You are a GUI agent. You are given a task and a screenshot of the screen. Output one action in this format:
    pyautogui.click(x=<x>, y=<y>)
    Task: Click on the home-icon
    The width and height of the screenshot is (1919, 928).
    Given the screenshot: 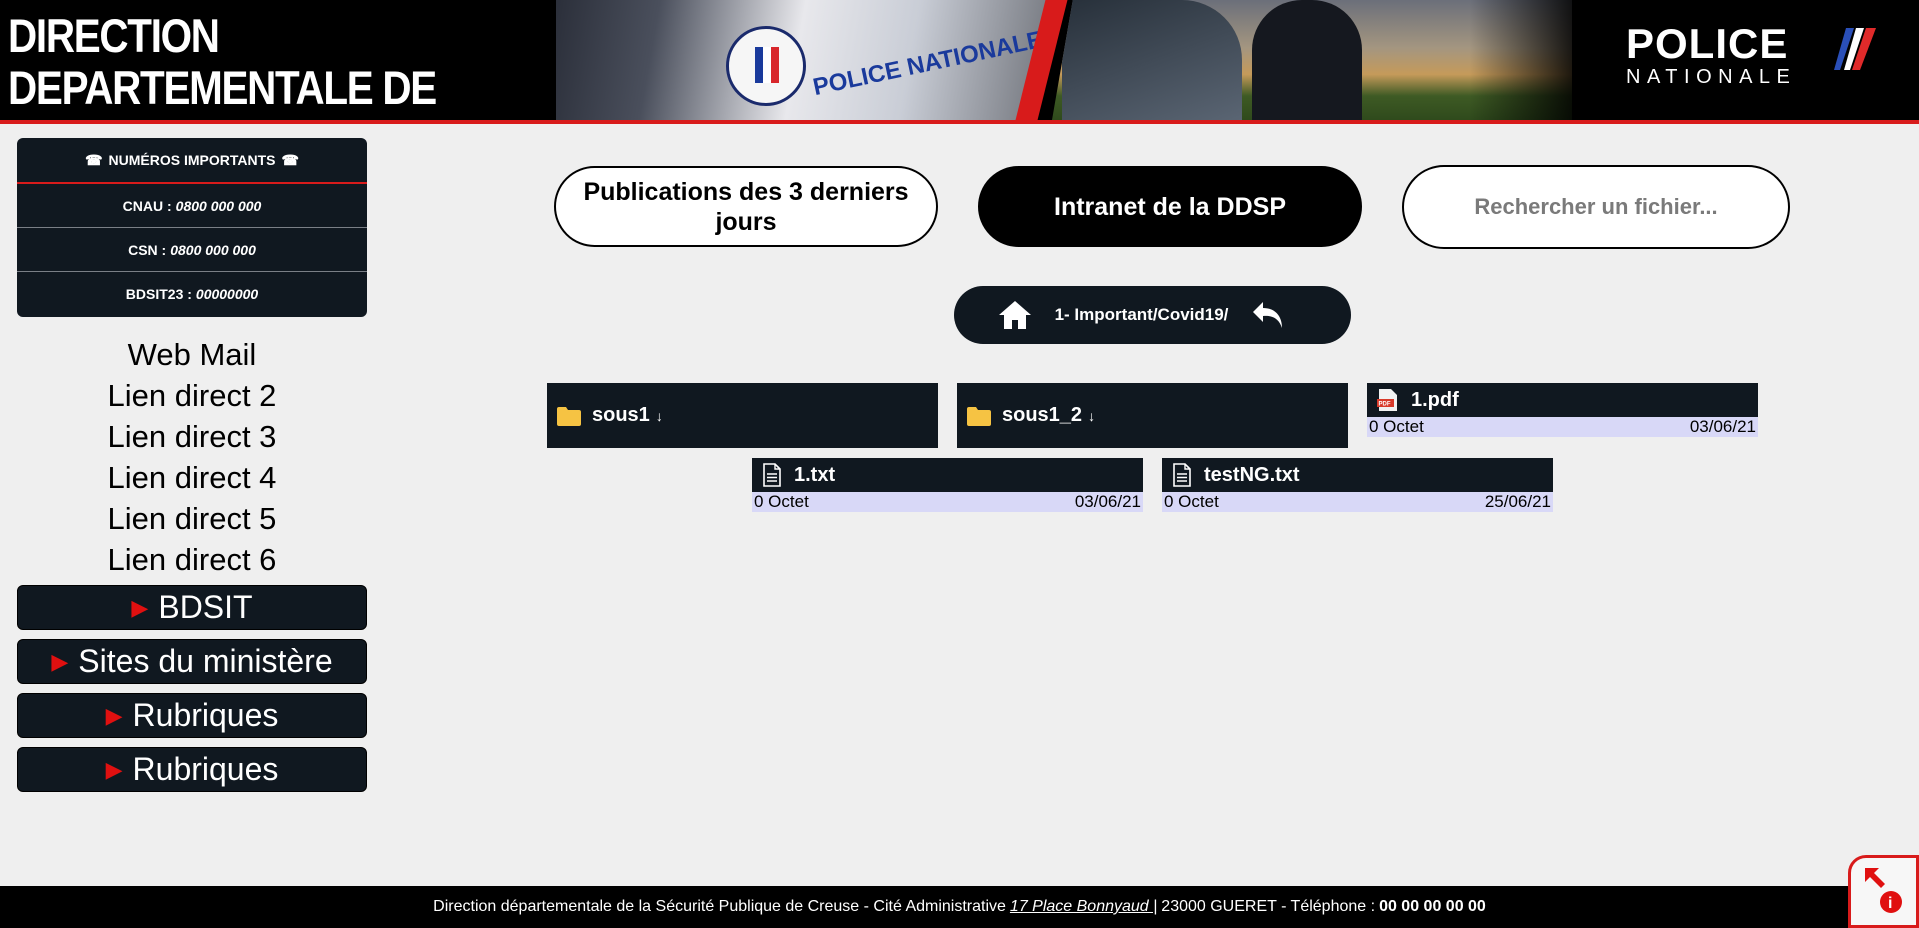 What is the action you would take?
    pyautogui.click(x=1015, y=315)
    